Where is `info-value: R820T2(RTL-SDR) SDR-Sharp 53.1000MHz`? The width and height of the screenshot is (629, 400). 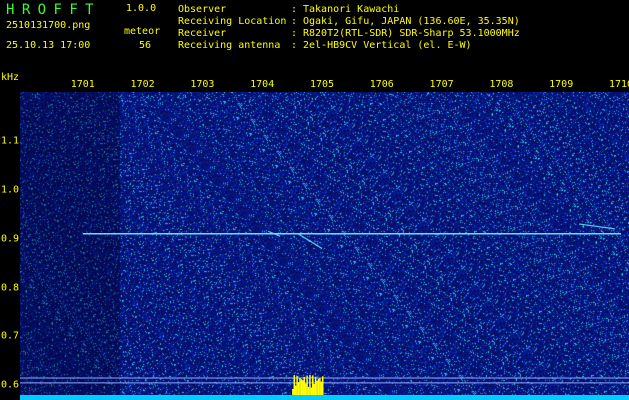 info-value: R820T2(RTL-SDR) SDR-Sharp 53.1000MHz is located at coordinates (411, 33).